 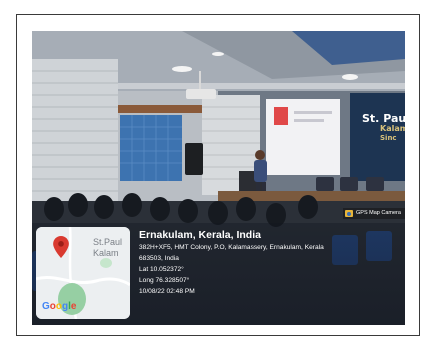 I want to click on map-place-label-2: Kalam, so click(x=106, y=253).